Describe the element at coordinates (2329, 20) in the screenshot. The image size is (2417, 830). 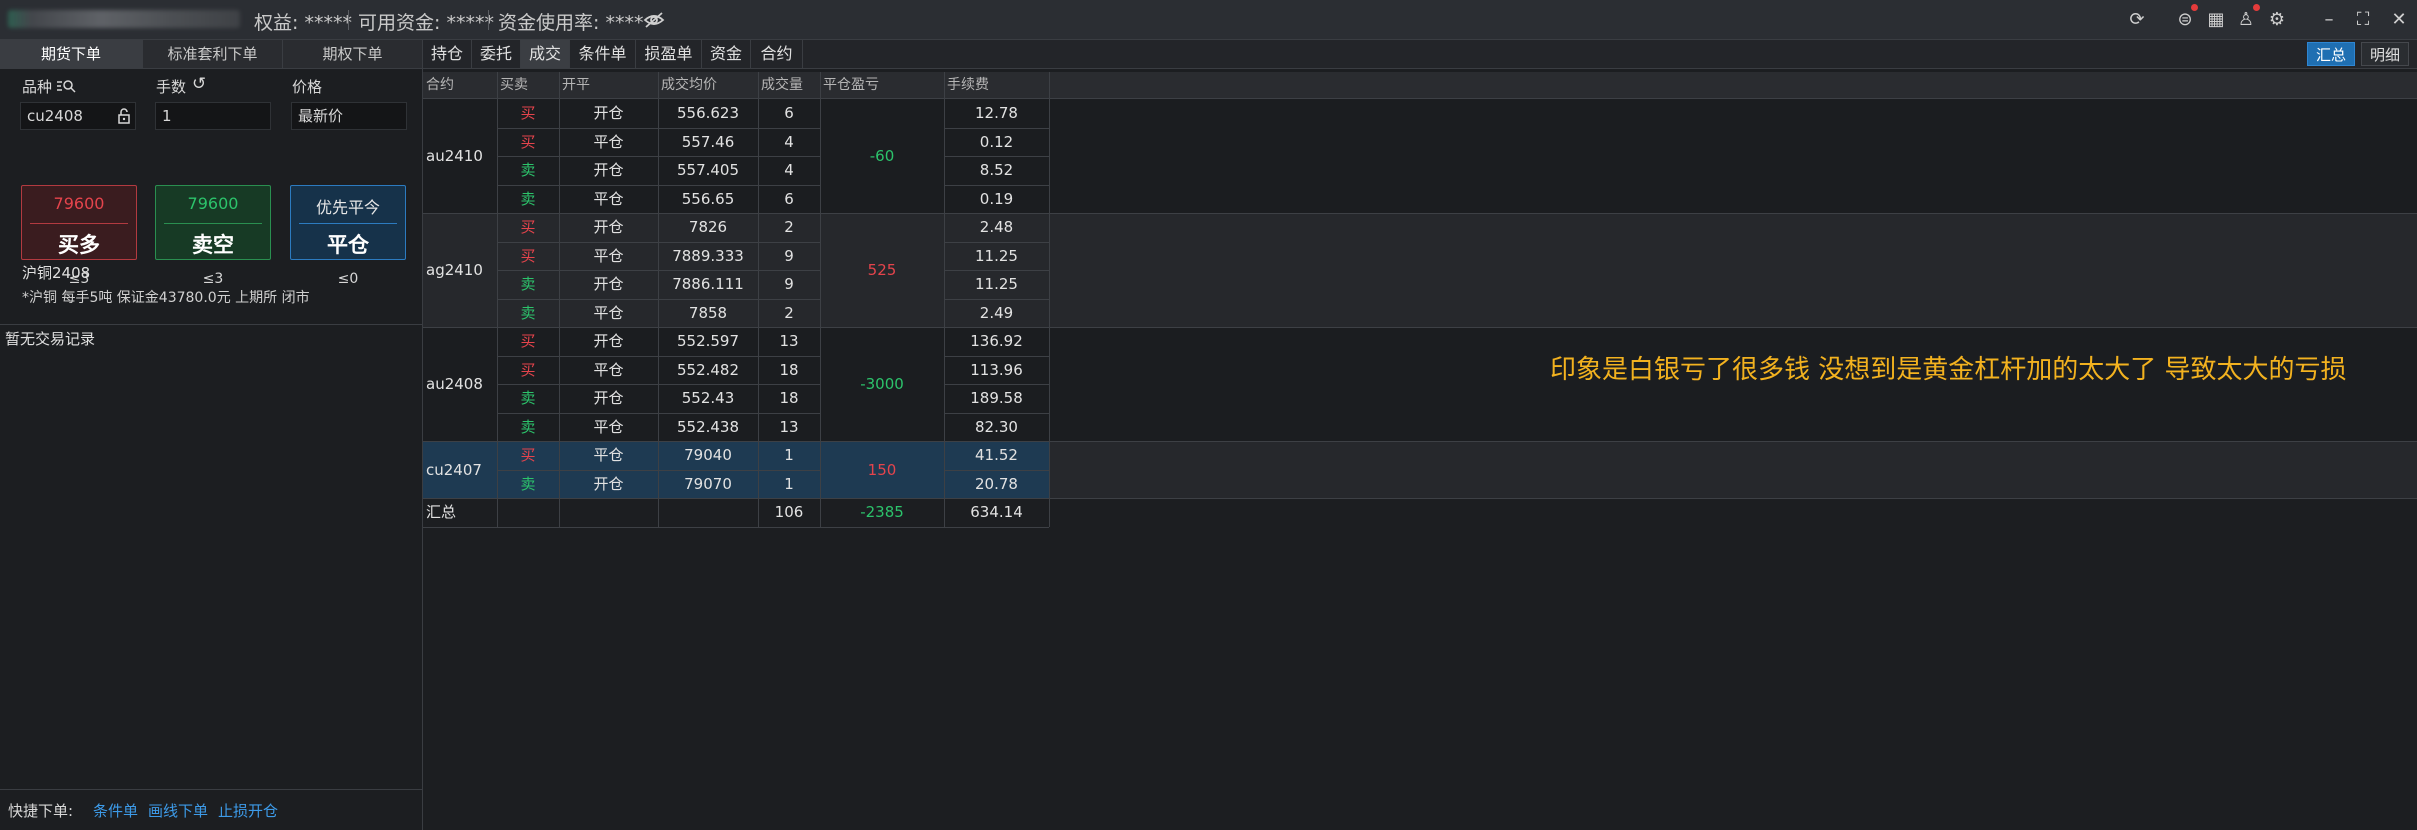
I see `minimize-icon: –` at that location.